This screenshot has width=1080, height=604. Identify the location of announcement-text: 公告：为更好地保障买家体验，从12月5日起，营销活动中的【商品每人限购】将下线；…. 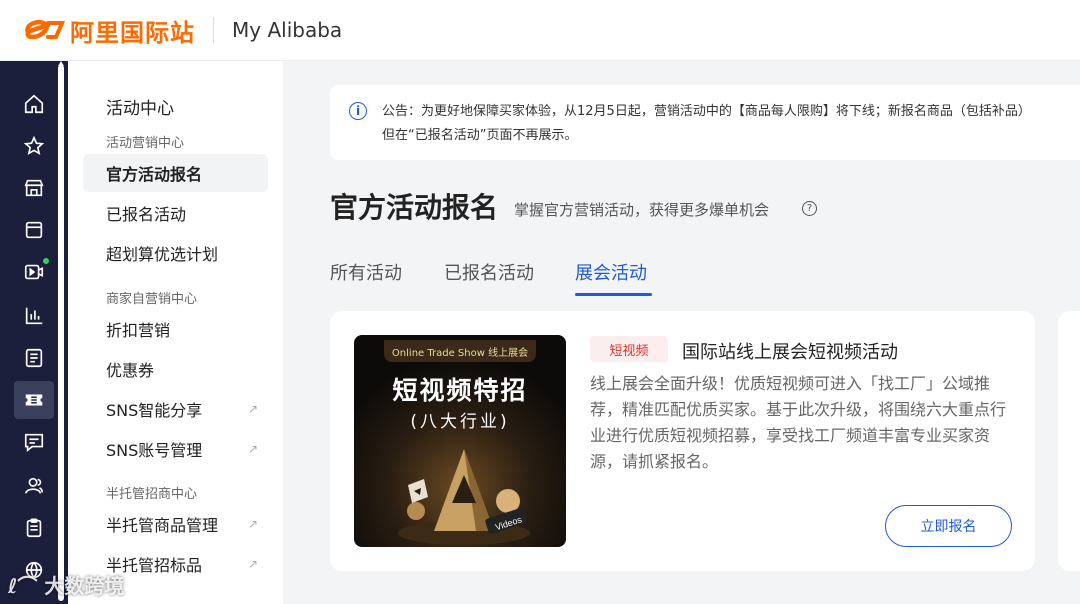
(731, 124).